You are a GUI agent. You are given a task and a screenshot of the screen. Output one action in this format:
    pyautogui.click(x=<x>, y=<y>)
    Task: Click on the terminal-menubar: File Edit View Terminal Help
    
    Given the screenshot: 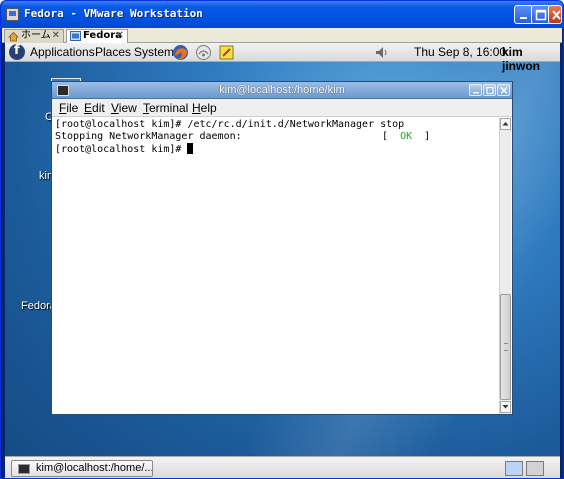 What is the action you would take?
    pyautogui.click(x=282, y=108)
    